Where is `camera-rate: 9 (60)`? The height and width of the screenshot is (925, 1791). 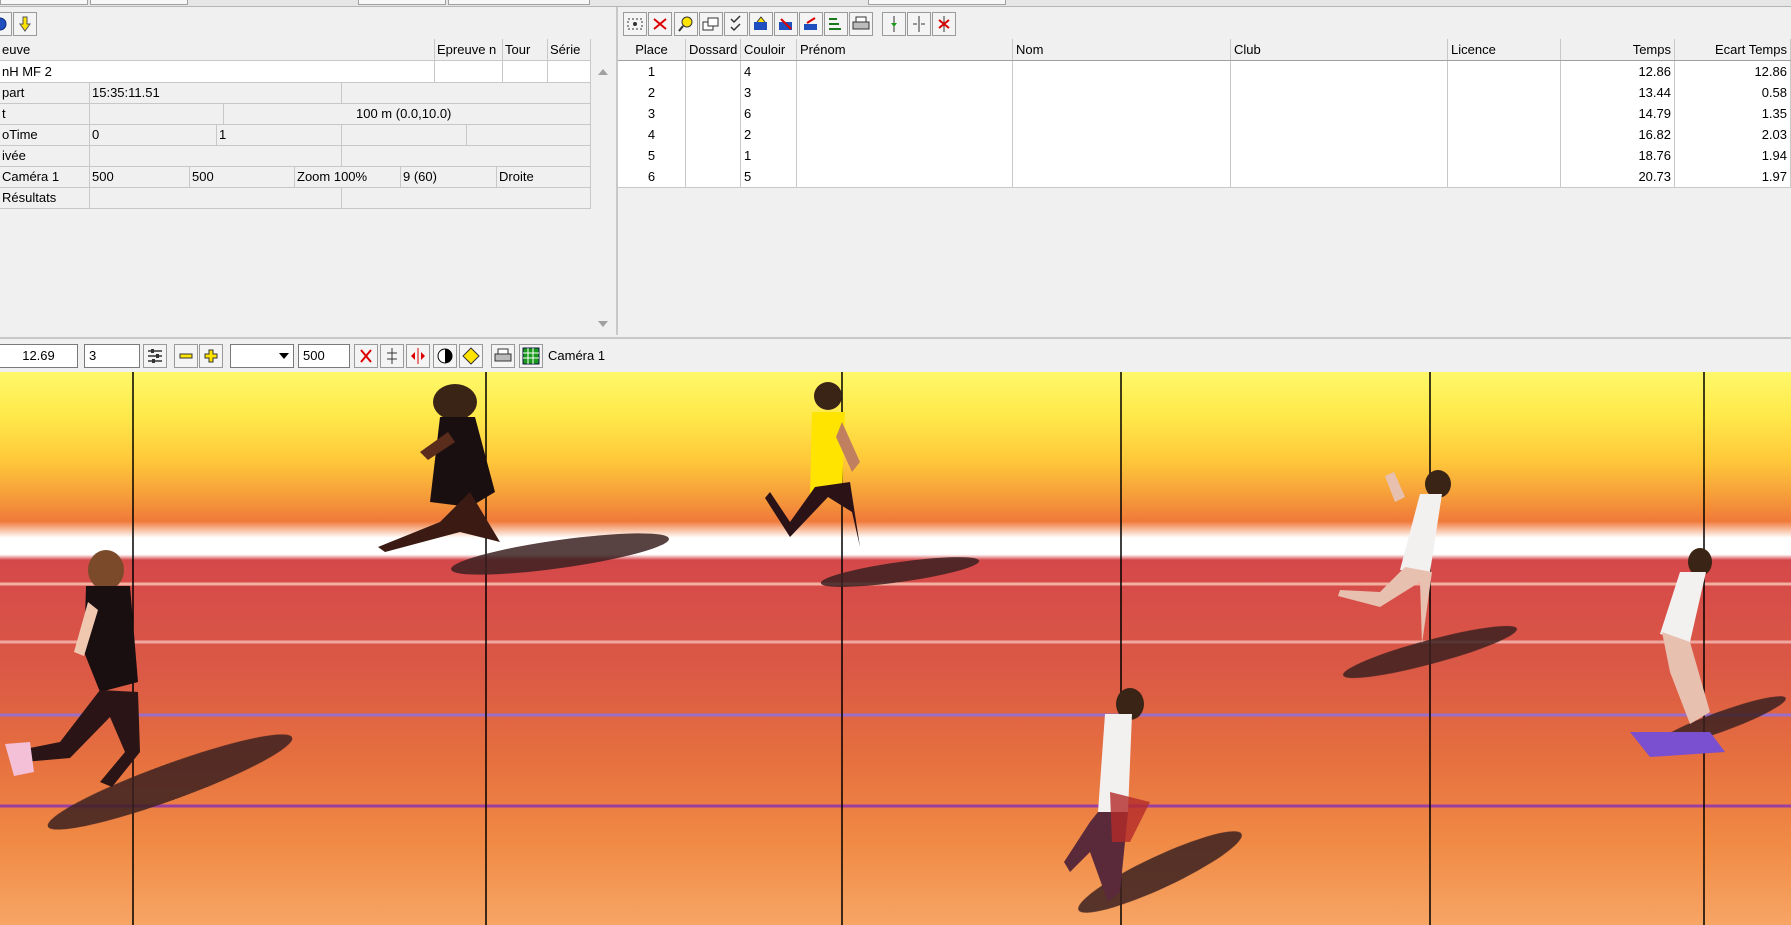
camera-rate: 9 (60) is located at coordinates (449, 176).